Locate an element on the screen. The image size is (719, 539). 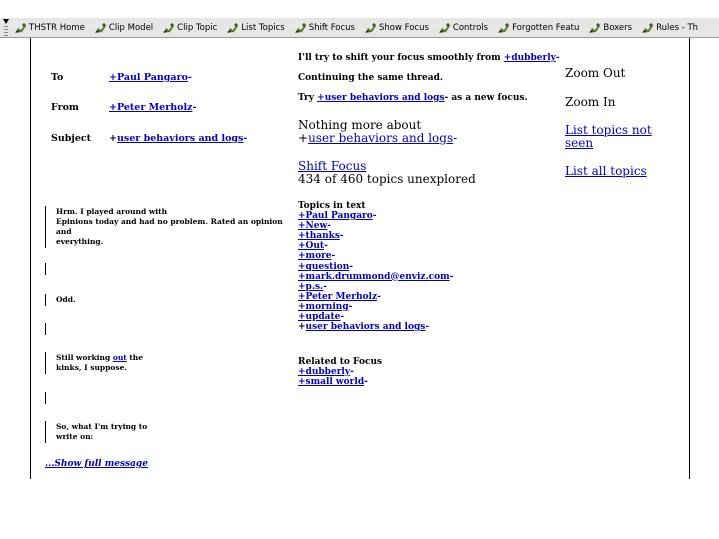
toolbar-button: Boxers is located at coordinates (610, 28).